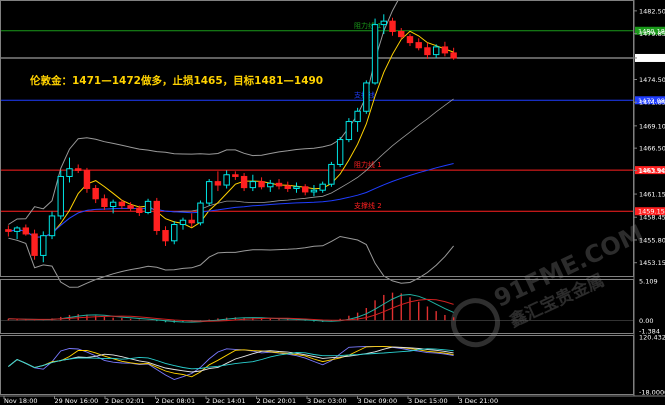 The height and width of the screenshot is (405, 665). Describe the element at coordinates (652, 218) in the screenshot. I see `price-tick-label: 1458.45` at that location.